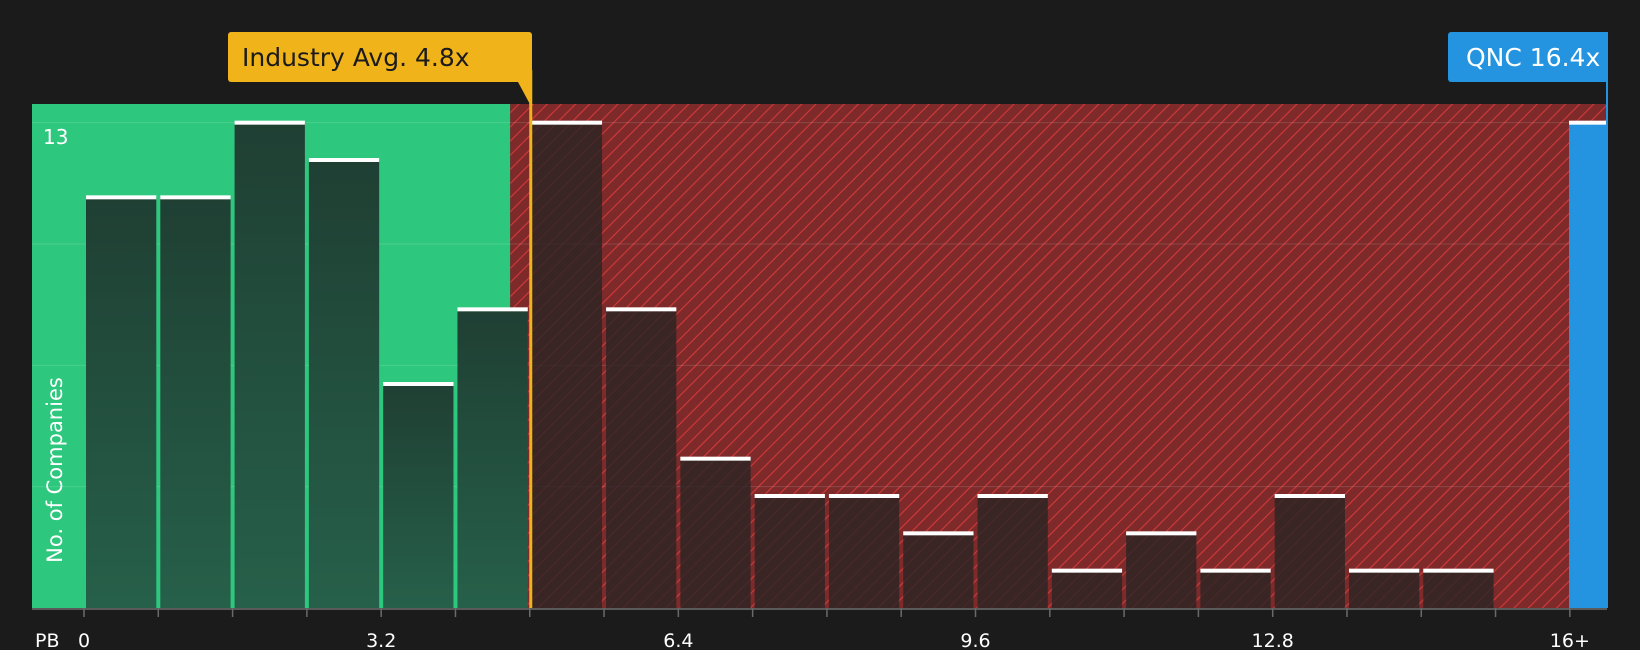 The width and height of the screenshot is (1640, 650). I want to click on x-tick-label: 9.6, so click(975, 640).